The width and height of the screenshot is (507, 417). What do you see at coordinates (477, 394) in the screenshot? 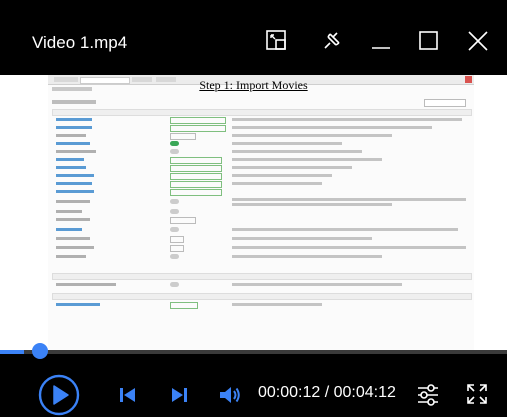
I see `fullscreen-icon` at bounding box center [477, 394].